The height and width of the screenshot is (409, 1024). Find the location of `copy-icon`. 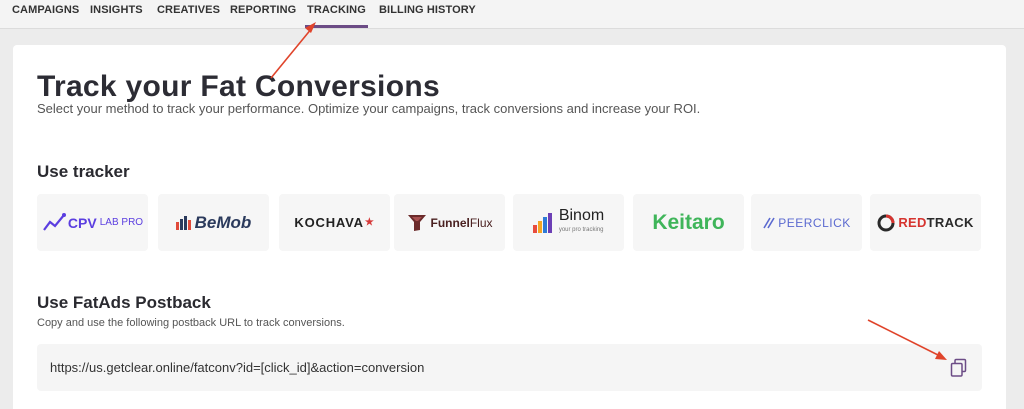

copy-icon is located at coordinates (958, 367).